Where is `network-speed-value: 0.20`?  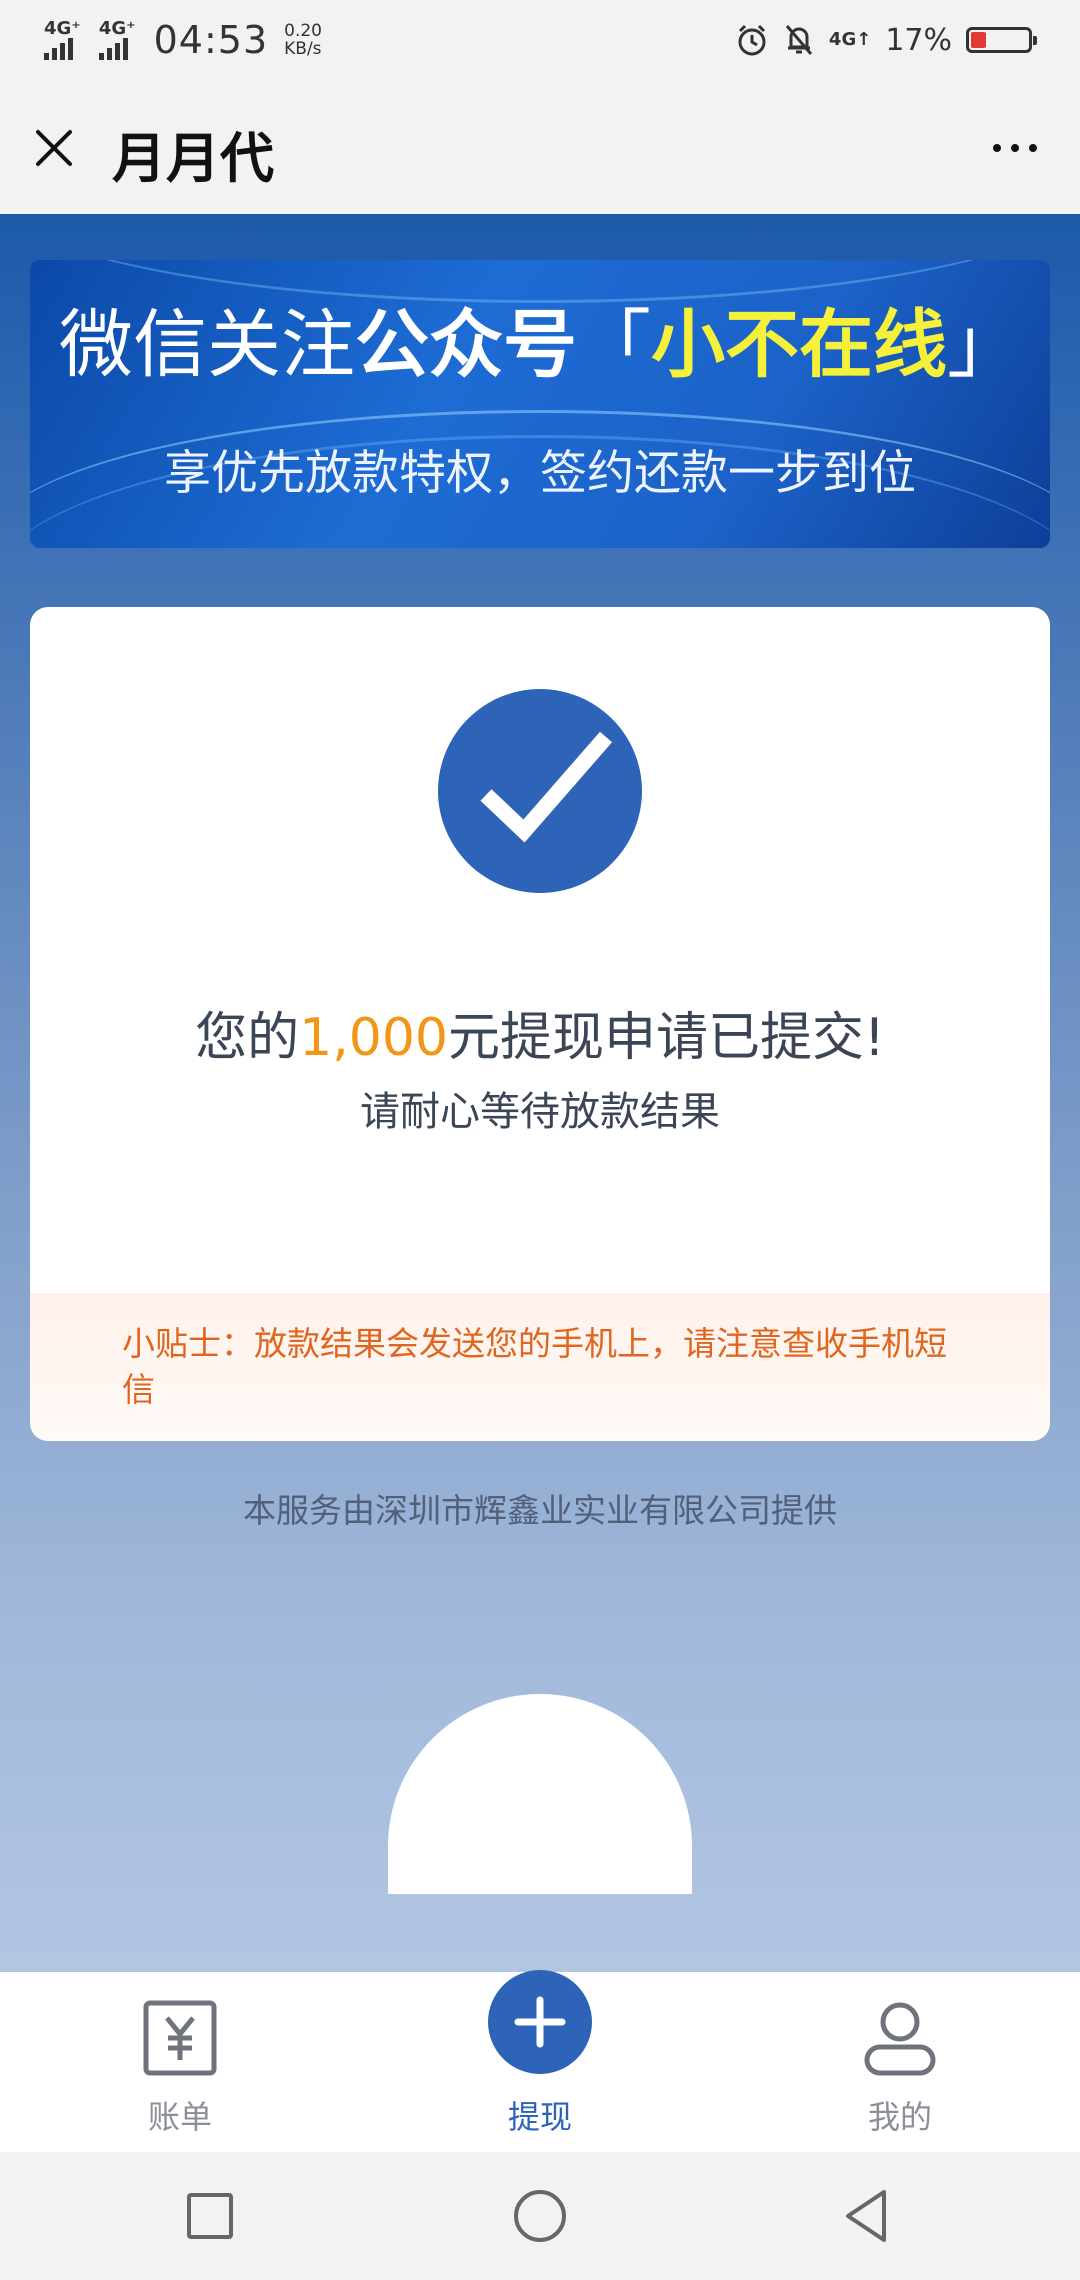
network-speed-value: 0.20 is located at coordinates (303, 31).